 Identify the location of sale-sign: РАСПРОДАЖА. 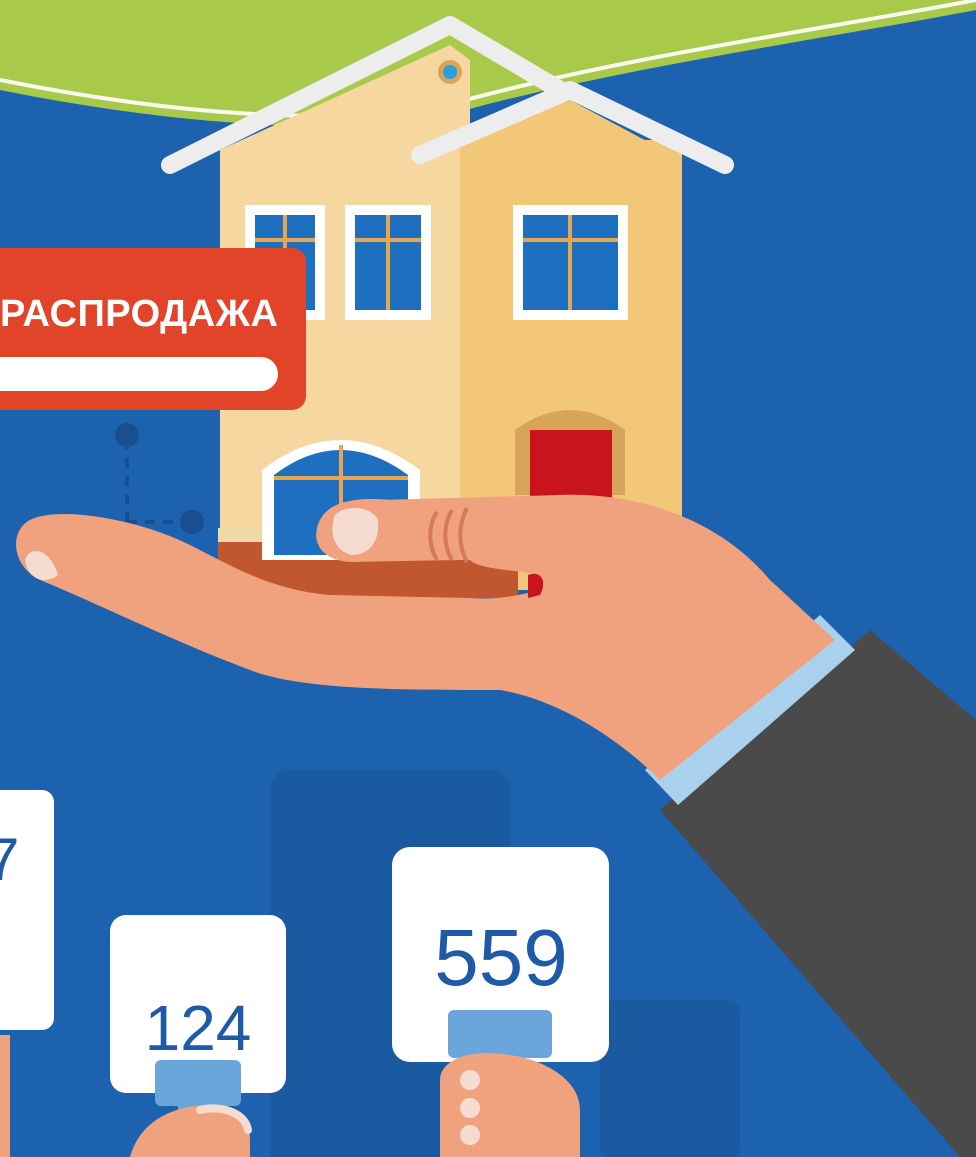
(153, 329).